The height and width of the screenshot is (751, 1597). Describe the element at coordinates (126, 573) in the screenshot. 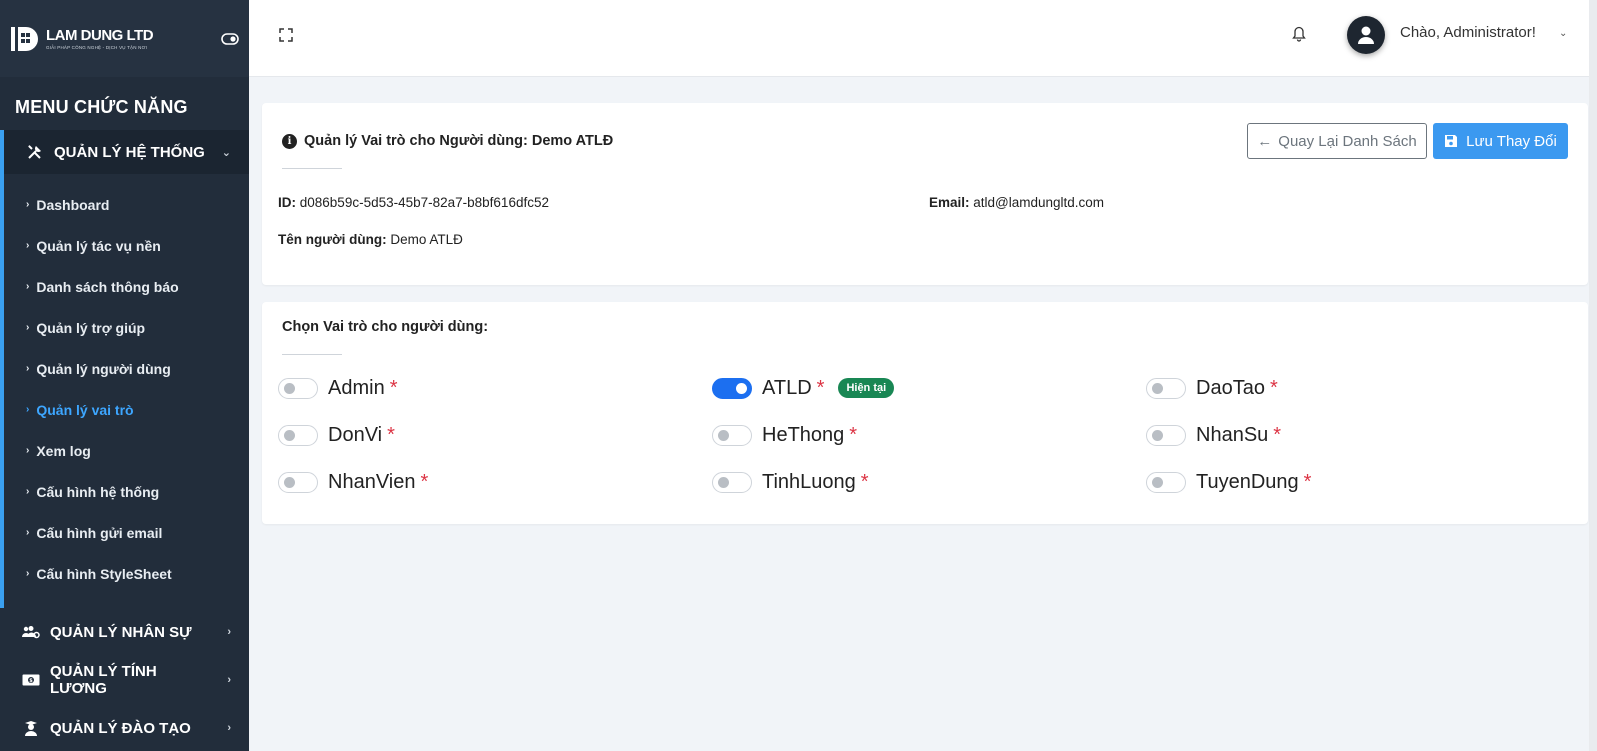

I see `sidebar-item-stylesheet-config: › Cấu hình StyleSheet` at that location.